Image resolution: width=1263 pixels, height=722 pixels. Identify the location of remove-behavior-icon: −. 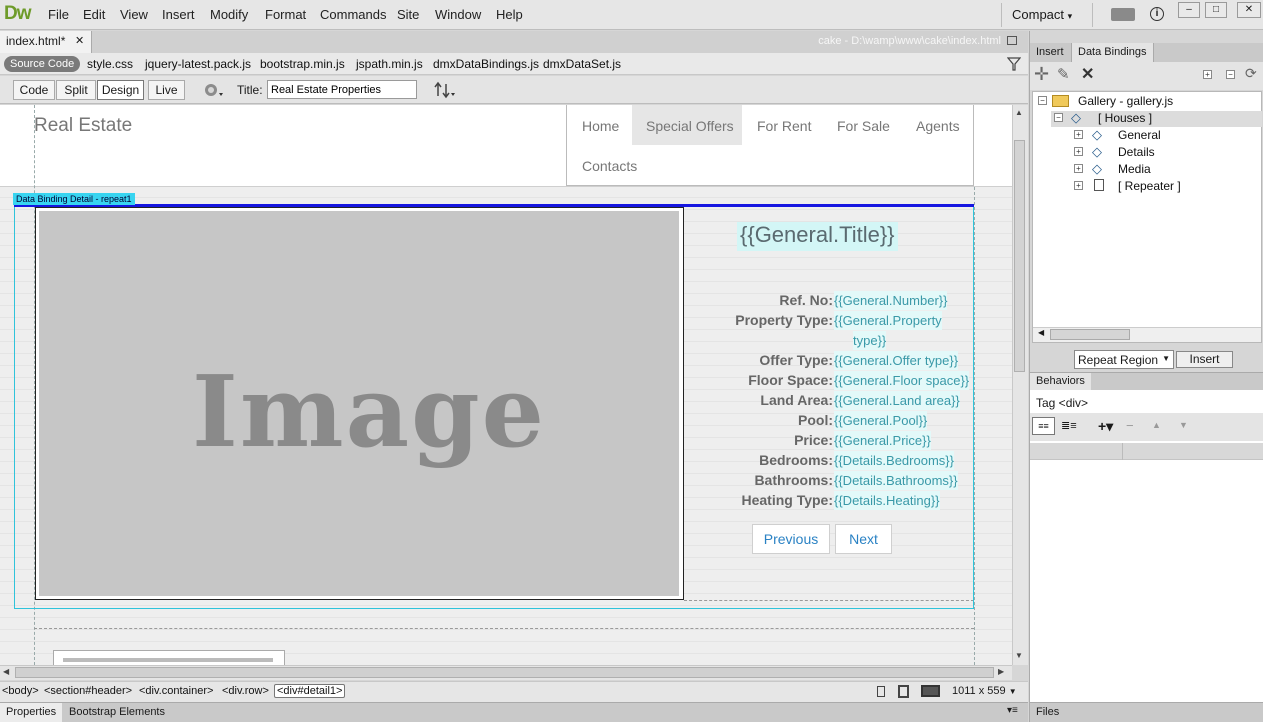
(1130, 425).